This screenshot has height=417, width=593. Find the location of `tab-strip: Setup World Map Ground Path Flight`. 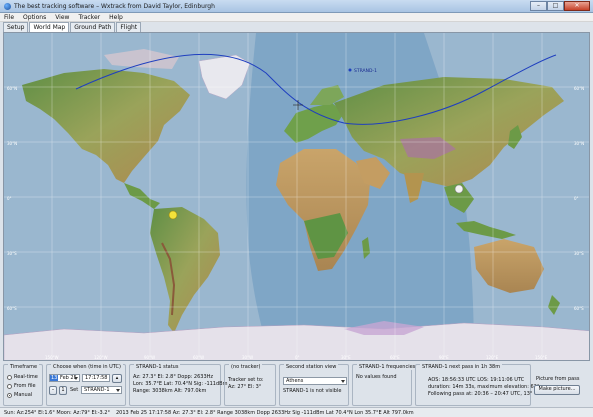

tab-strip: Setup World Map Ground Path Flight is located at coordinates (296, 27).